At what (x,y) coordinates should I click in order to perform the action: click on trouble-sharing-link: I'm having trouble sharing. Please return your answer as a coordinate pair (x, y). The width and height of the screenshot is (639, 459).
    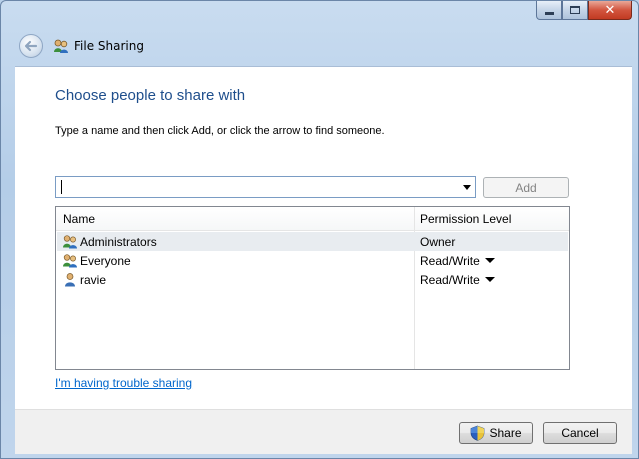
    Looking at the image, I should click on (123, 383).